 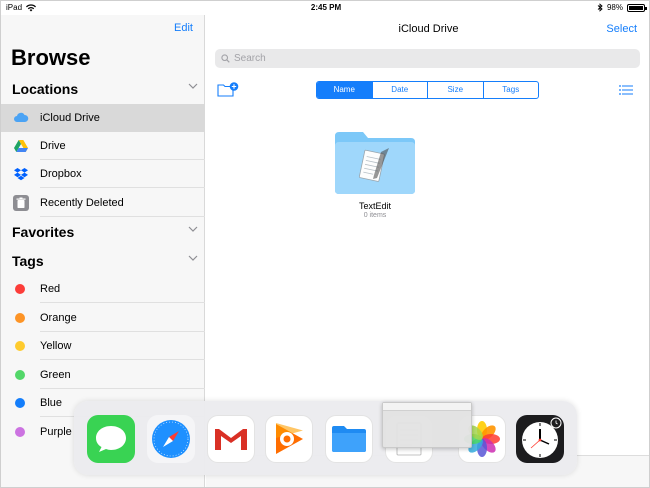 I want to click on folder-icon, so click(x=375, y=163).